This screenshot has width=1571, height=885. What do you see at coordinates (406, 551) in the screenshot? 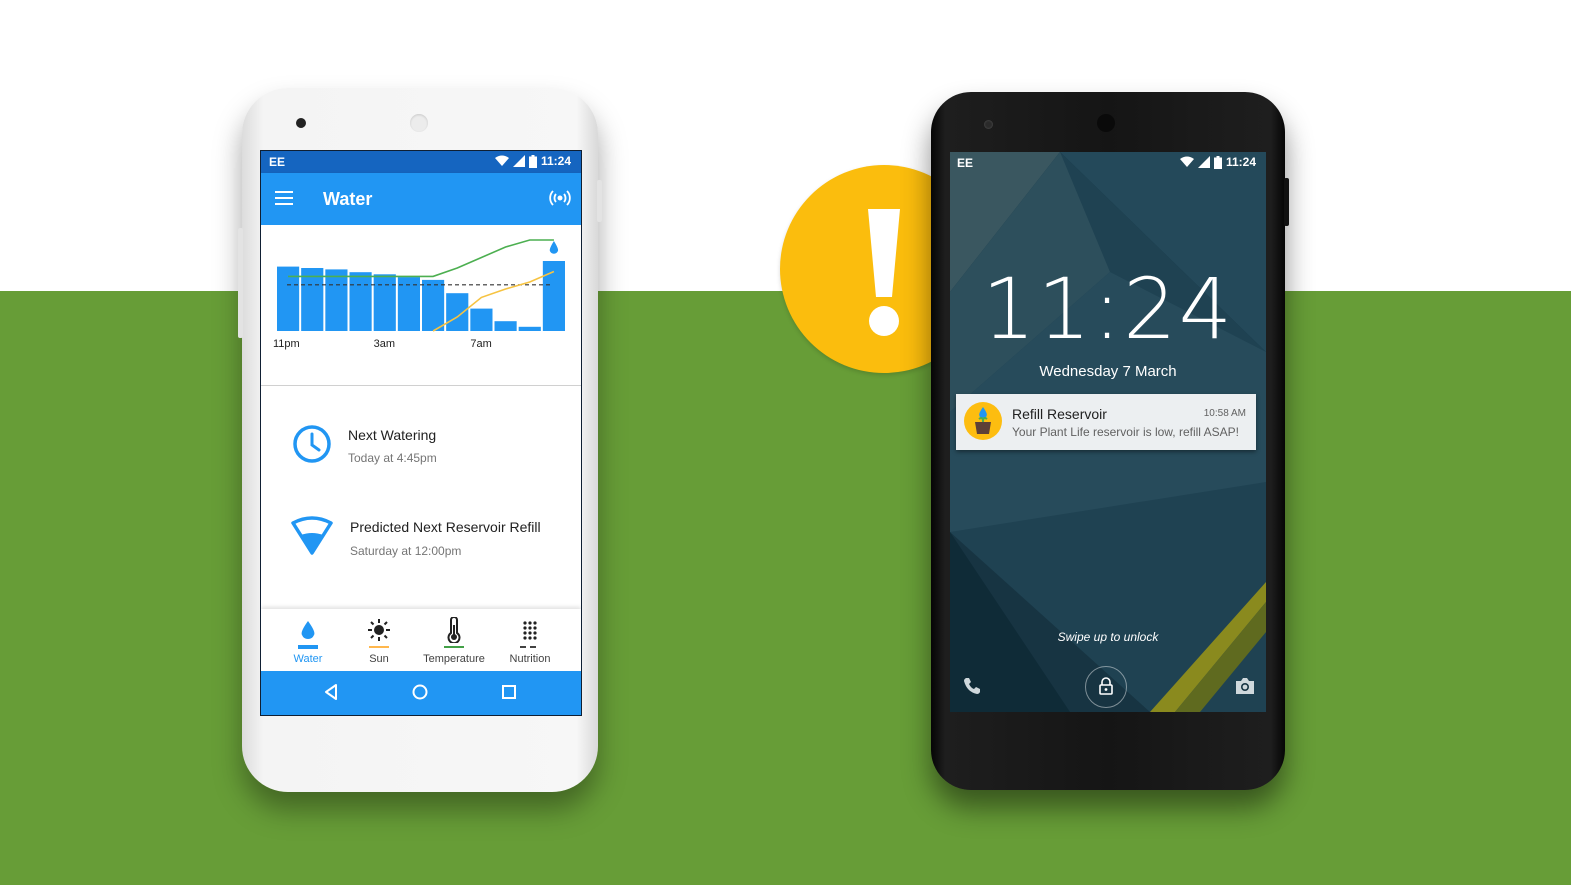
I see `reservoir-refill-time: Saturday at 12:00pm` at bounding box center [406, 551].